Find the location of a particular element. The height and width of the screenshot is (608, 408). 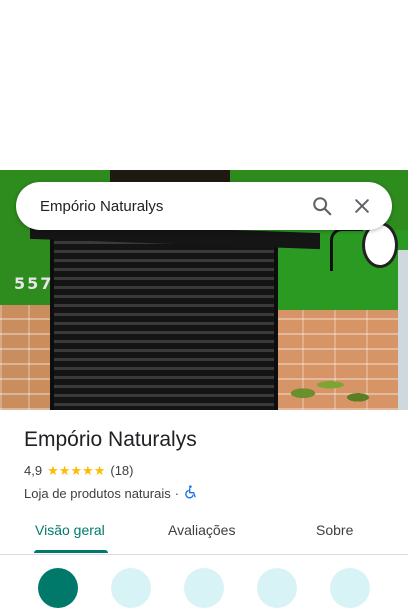

category-row: Loja de produtos naturais · is located at coordinates (111, 493).